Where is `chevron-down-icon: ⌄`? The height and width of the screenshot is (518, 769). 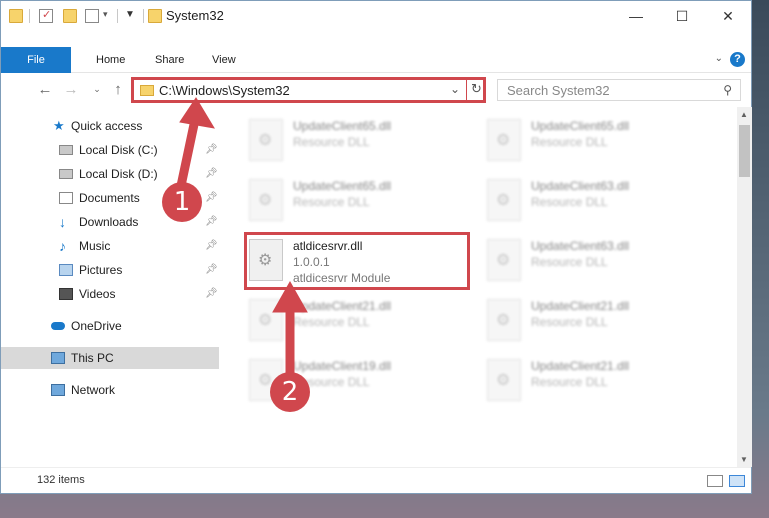 chevron-down-icon: ⌄ is located at coordinates (455, 89).